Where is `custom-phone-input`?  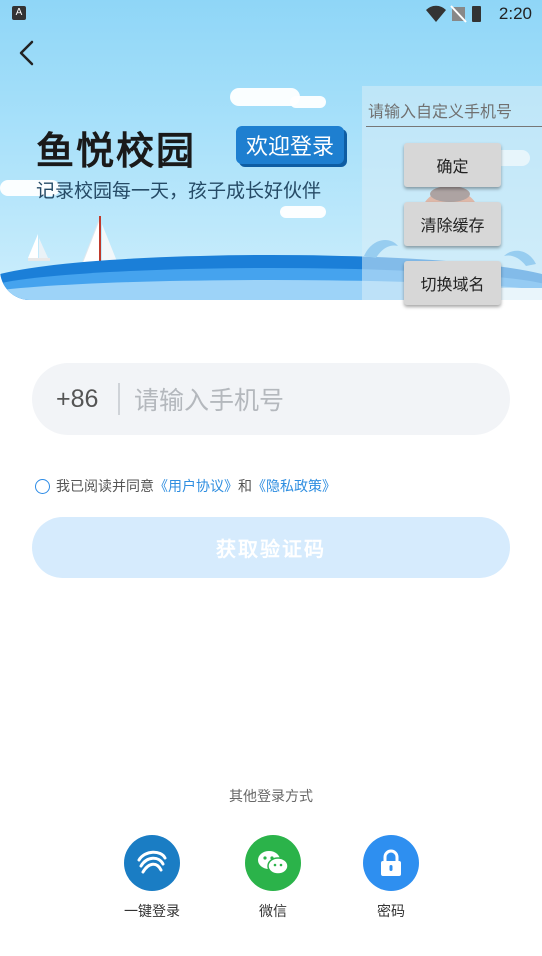 custom-phone-input is located at coordinates (454, 111).